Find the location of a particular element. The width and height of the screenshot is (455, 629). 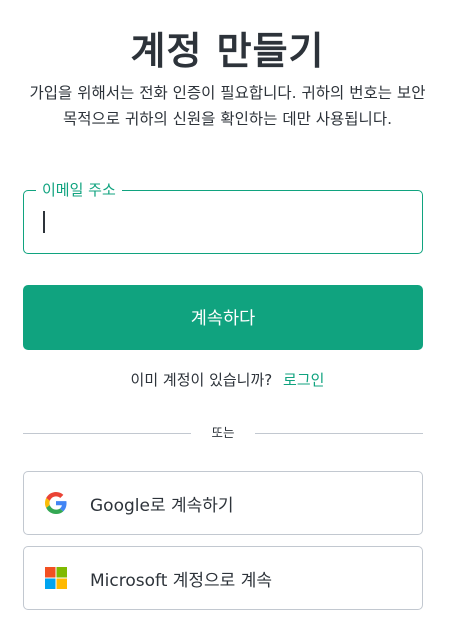

continue-button: 계속하다 is located at coordinates (223, 317).